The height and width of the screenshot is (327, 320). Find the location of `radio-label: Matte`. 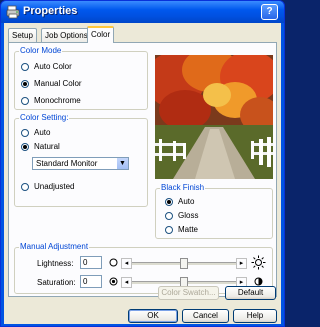

radio-label: Matte is located at coordinates (188, 229).